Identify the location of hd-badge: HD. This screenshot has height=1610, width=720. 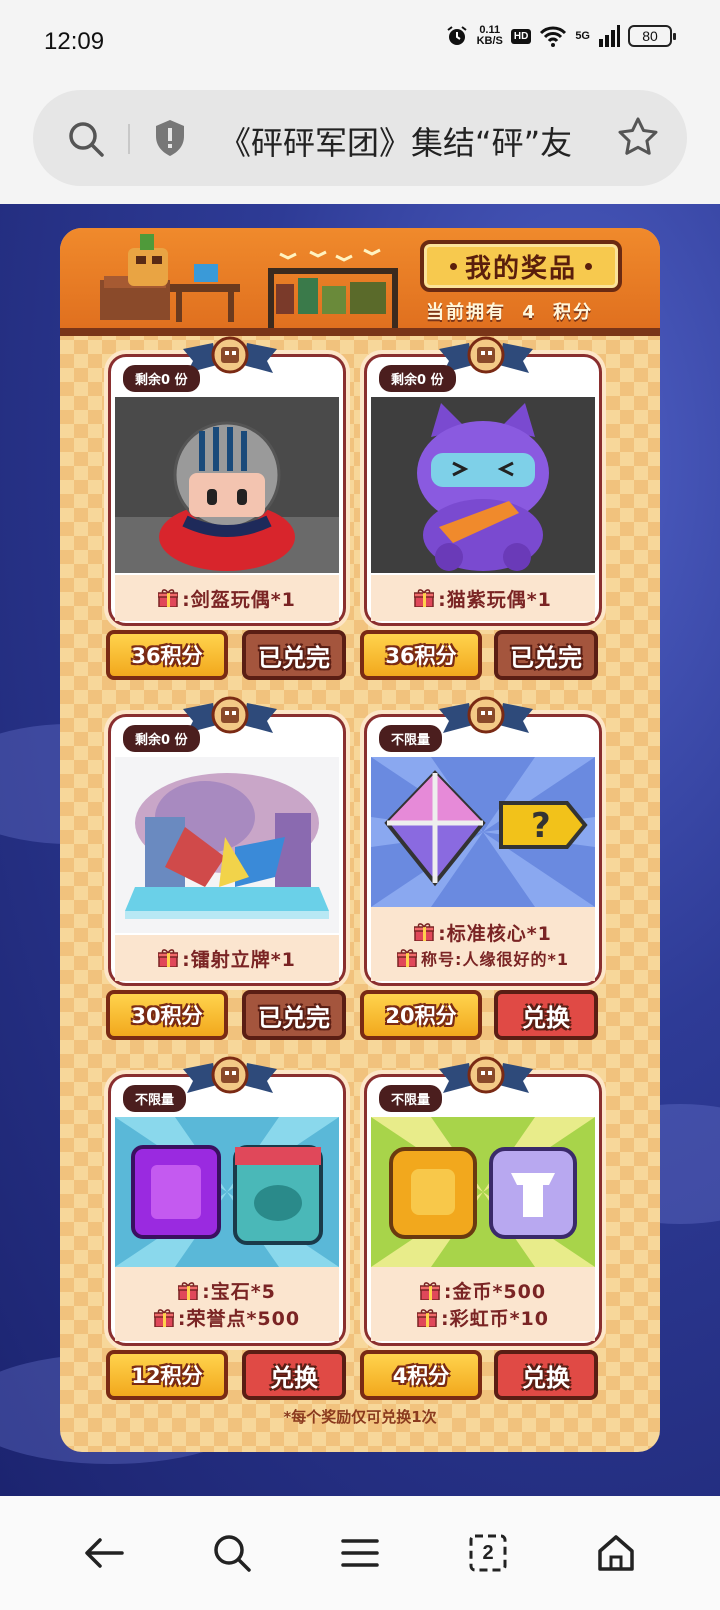
(521, 36).